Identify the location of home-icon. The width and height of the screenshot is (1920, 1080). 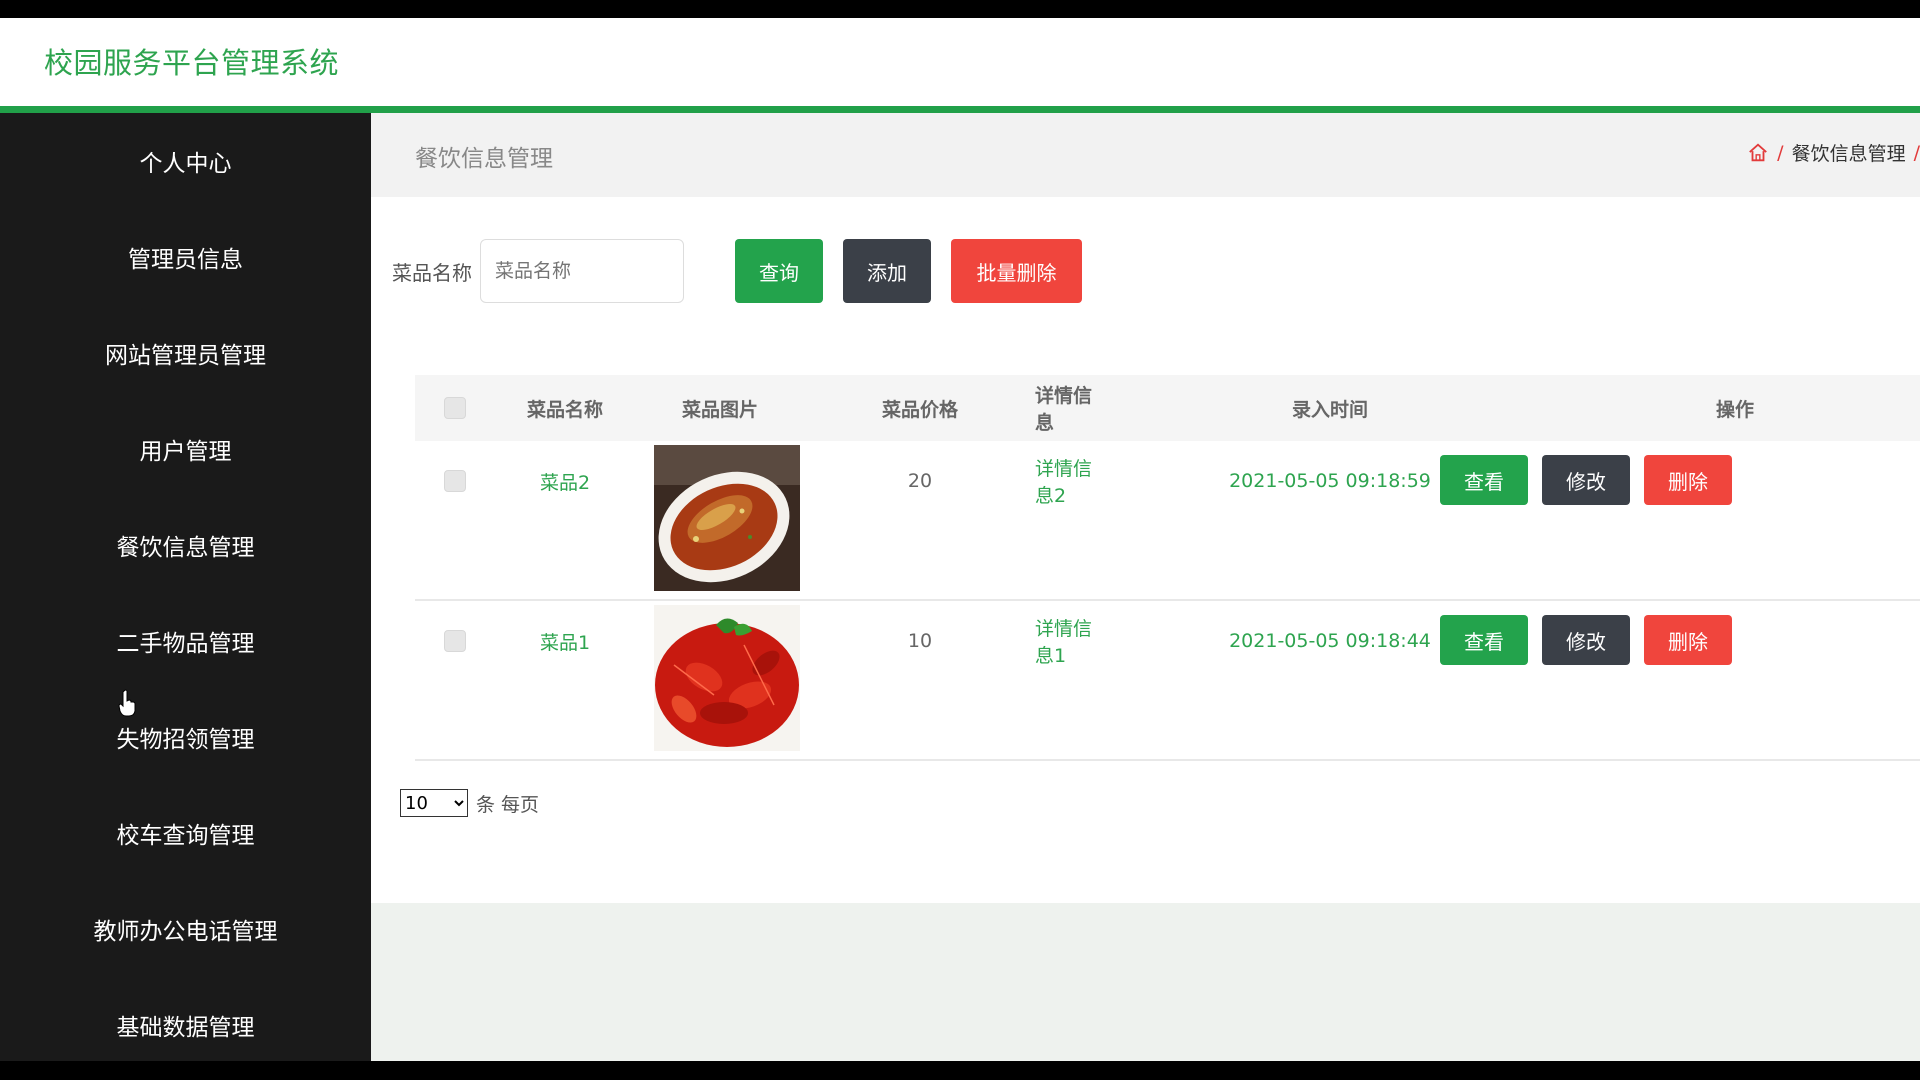
(1758, 153).